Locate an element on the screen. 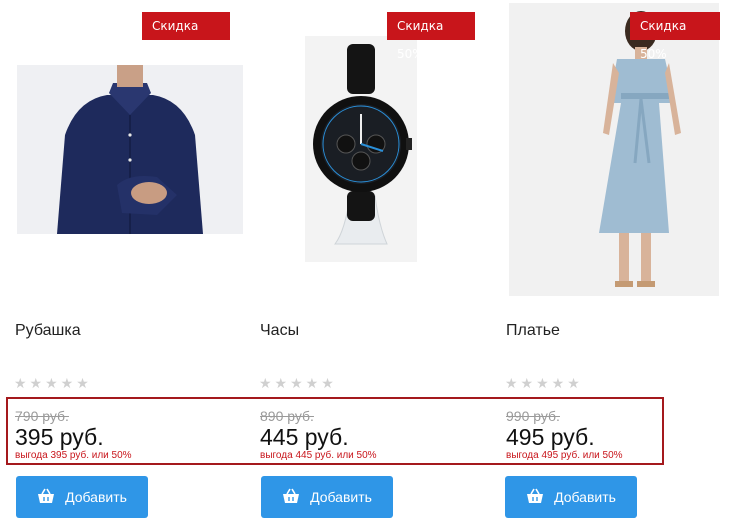 Image resolution: width=740 pixels, height=527 pixels. shirt-photo is located at coordinates (130, 149).